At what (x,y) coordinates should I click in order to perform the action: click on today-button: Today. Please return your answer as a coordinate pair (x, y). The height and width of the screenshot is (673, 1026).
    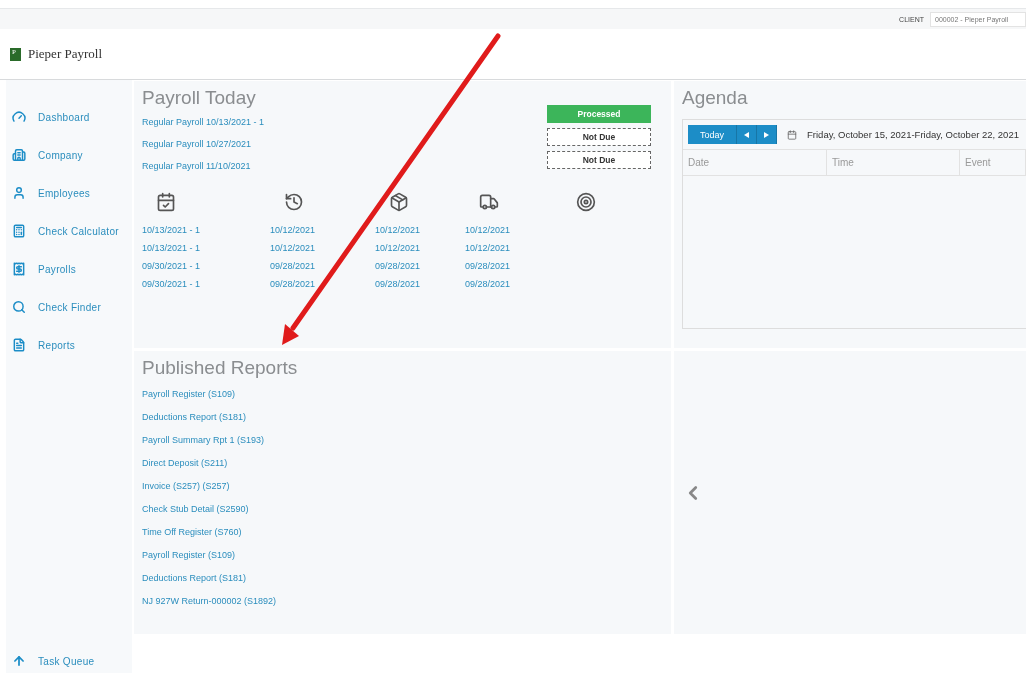
    Looking at the image, I should click on (713, 134).